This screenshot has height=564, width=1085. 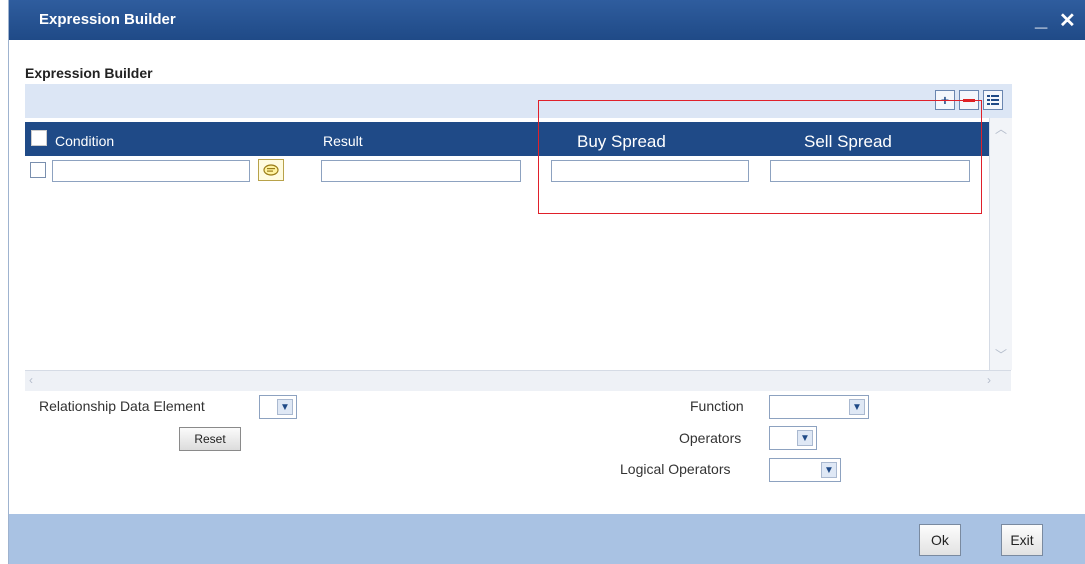 I want to click on grid-header: Condition Result Buy Spread Sell Spread, so click(x=507, y=139).